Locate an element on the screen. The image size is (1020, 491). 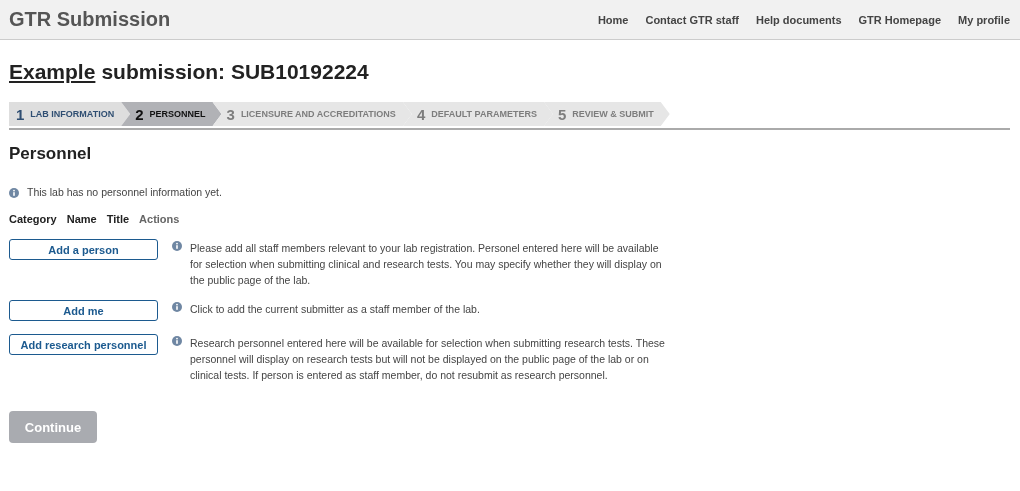
add-button: Add research personnel is located at coordinates (83, 344).